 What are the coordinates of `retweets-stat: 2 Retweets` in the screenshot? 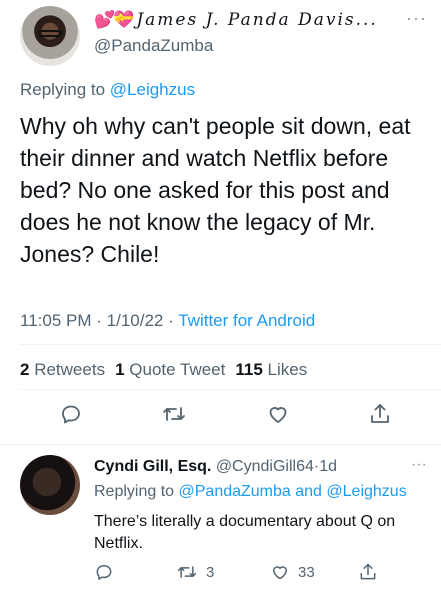 It's located at (62, 370).